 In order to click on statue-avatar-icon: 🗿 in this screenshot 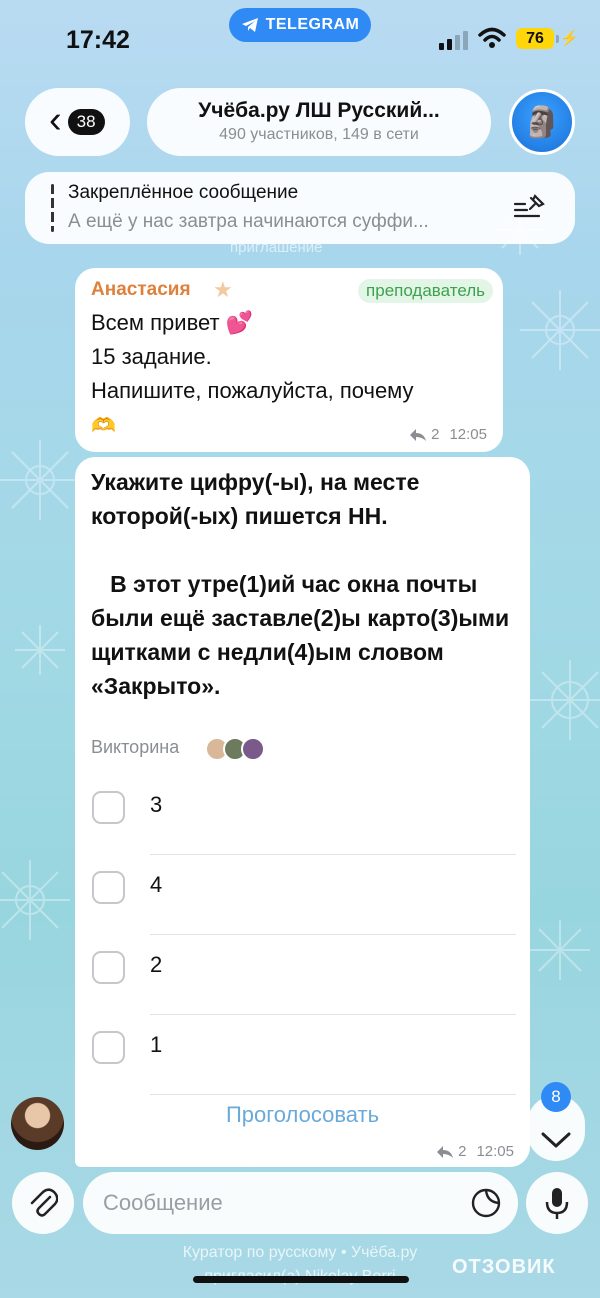, I will do `click(542, 122)`.